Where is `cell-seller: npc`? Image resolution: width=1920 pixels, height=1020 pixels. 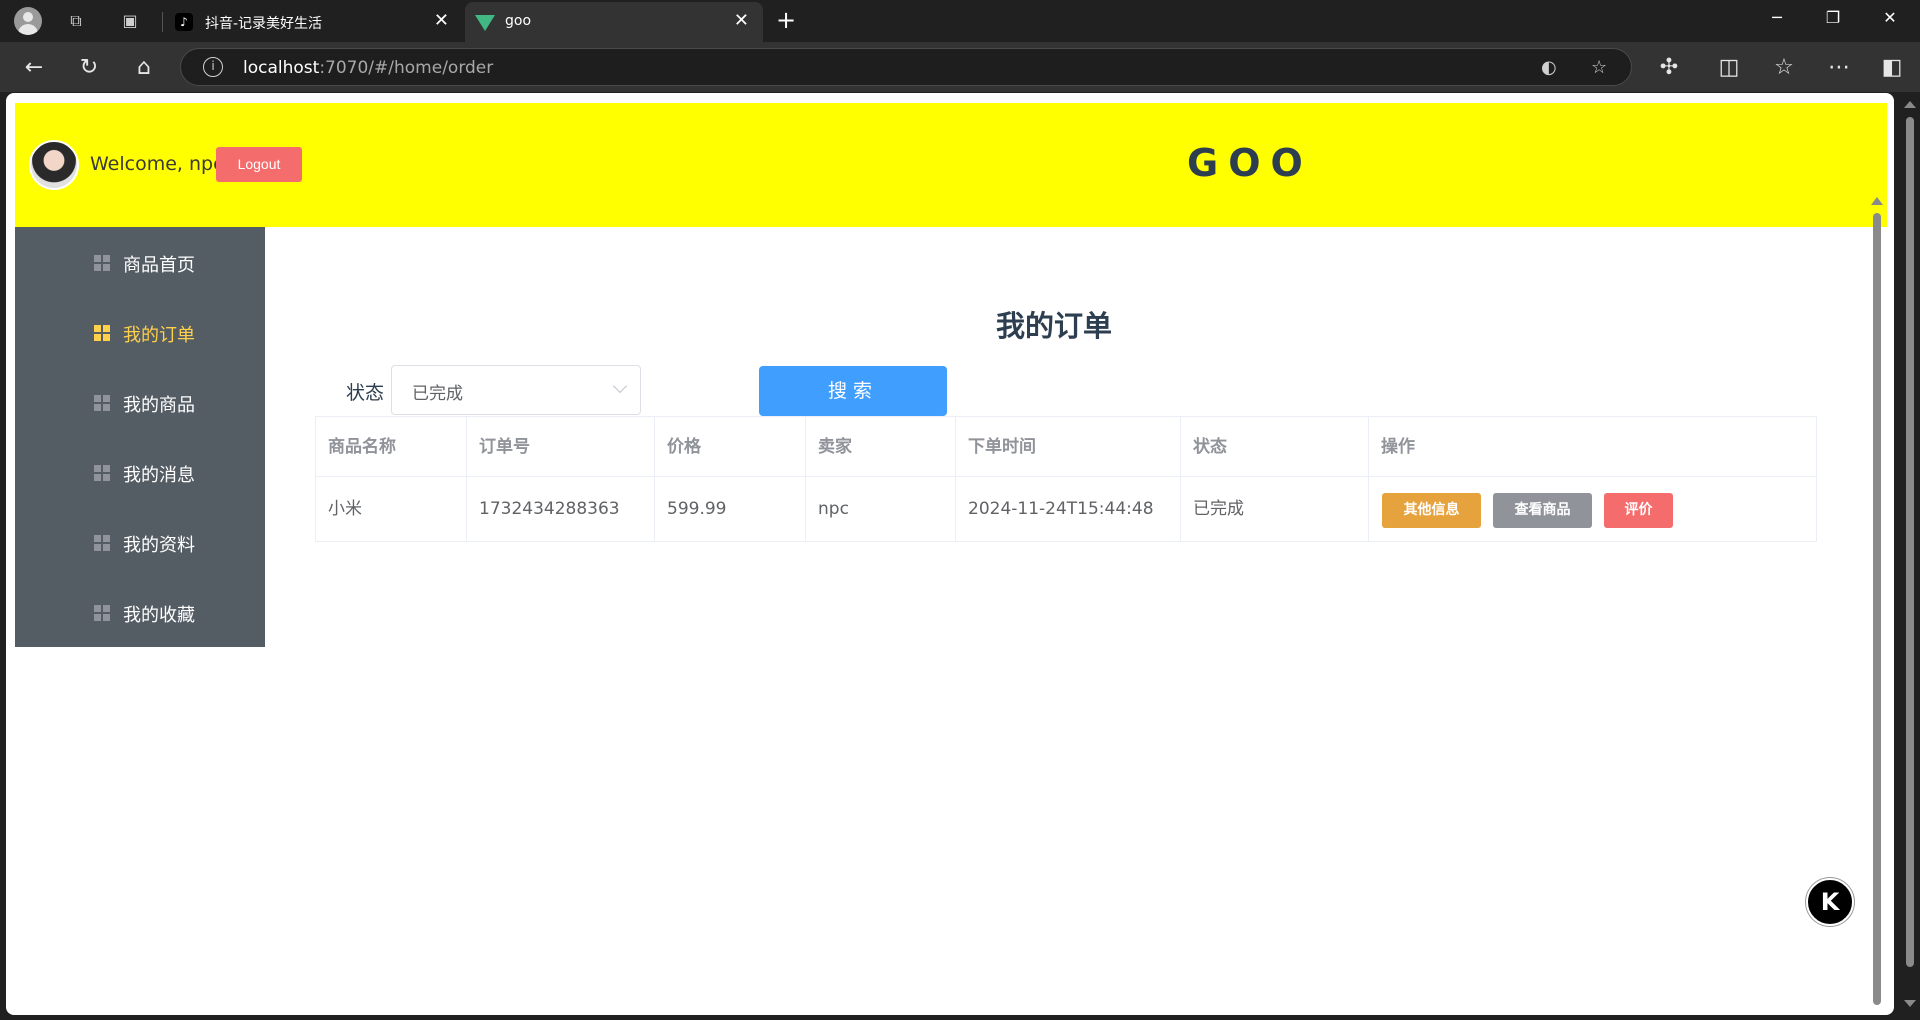 cell-seller: npc is located at coordinates (881, 509).